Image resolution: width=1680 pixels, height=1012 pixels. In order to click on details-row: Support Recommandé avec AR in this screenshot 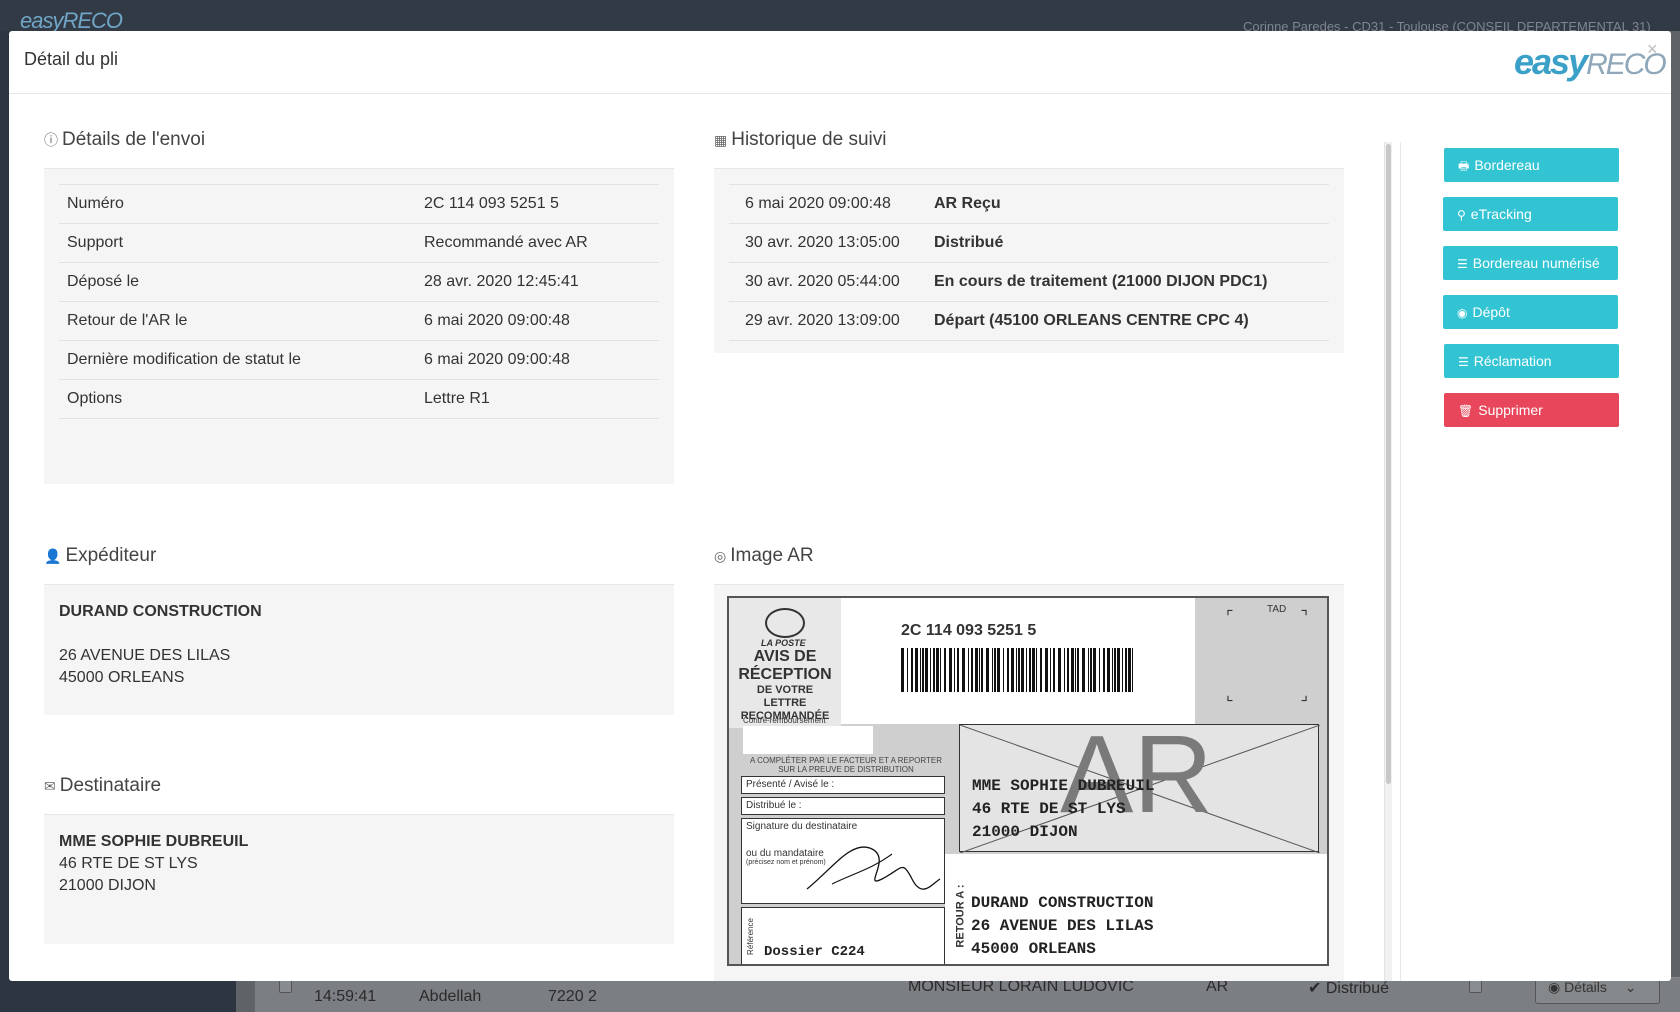, I will do `click(359, 243)`.